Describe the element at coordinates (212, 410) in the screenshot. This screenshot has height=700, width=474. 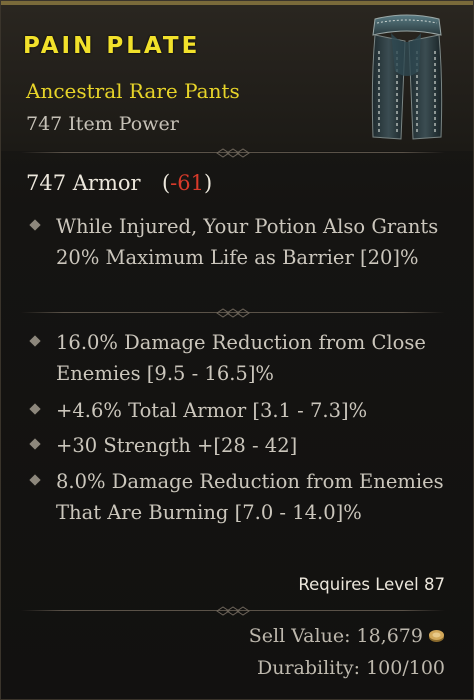
I see `affix-text: +4.6% Total Armor [3.1 - 7.3]%` at that location.